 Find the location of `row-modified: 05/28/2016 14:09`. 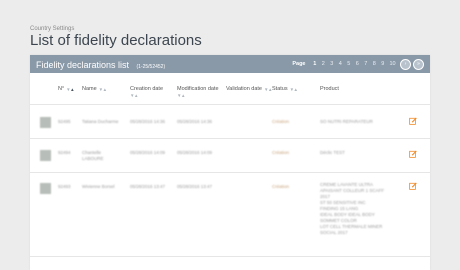

row-modified: 05/28/2016 14:09 is located at coordinates (195, 152).